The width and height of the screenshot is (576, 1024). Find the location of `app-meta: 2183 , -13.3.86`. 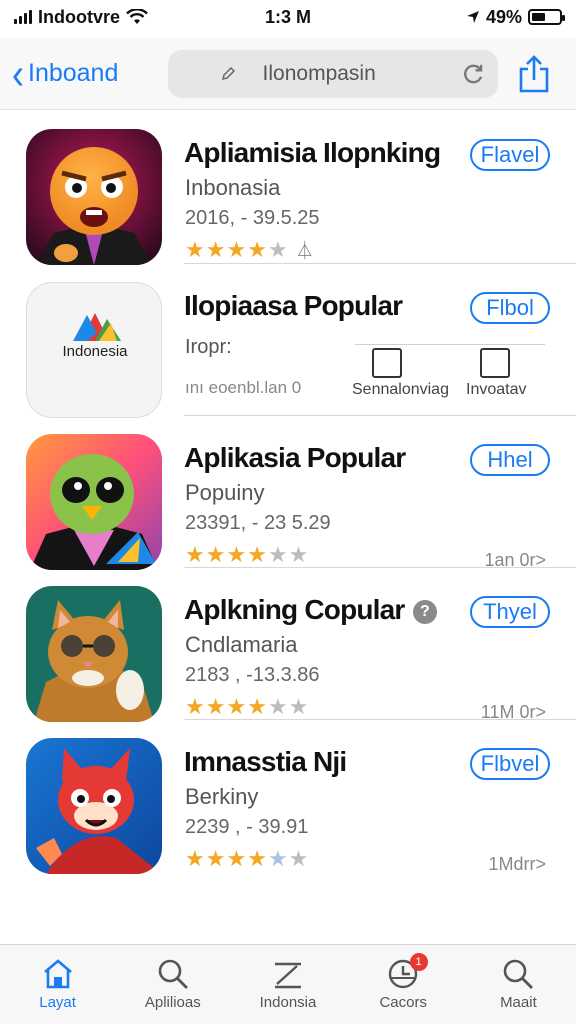

app-meta: 2183 , -13.3.86 is located at coordinates (252, 675).